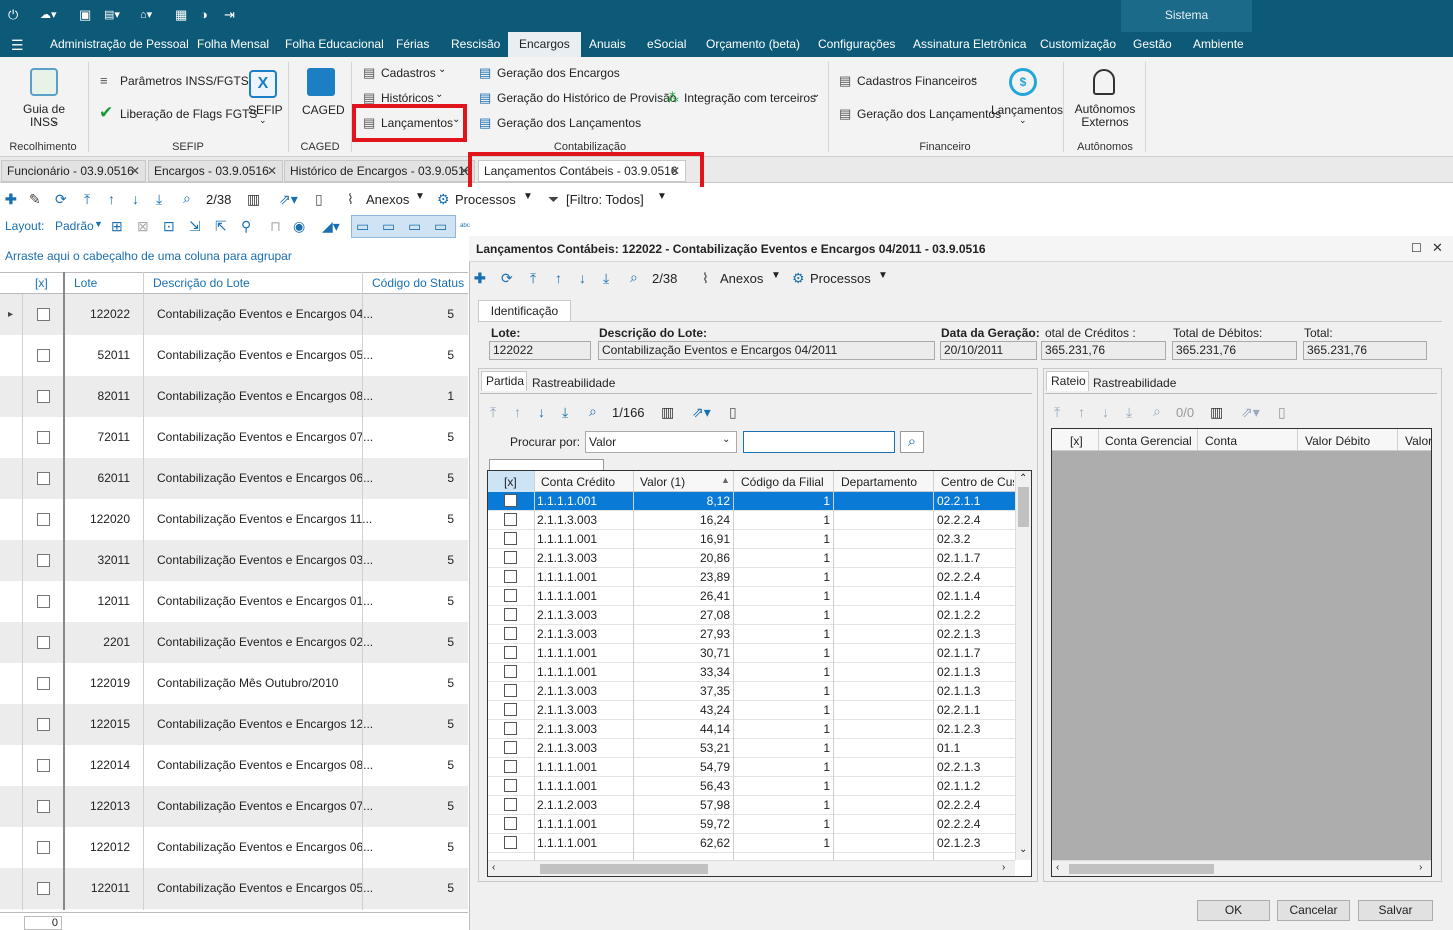 Image resolution: width=1453 pixels, height=930 pixels. Describe the element at coordinates (751, 615) in the screenshot. I see `table-row: 2.1.1.3.003 27,08 1 02.1.2.2` at that location.